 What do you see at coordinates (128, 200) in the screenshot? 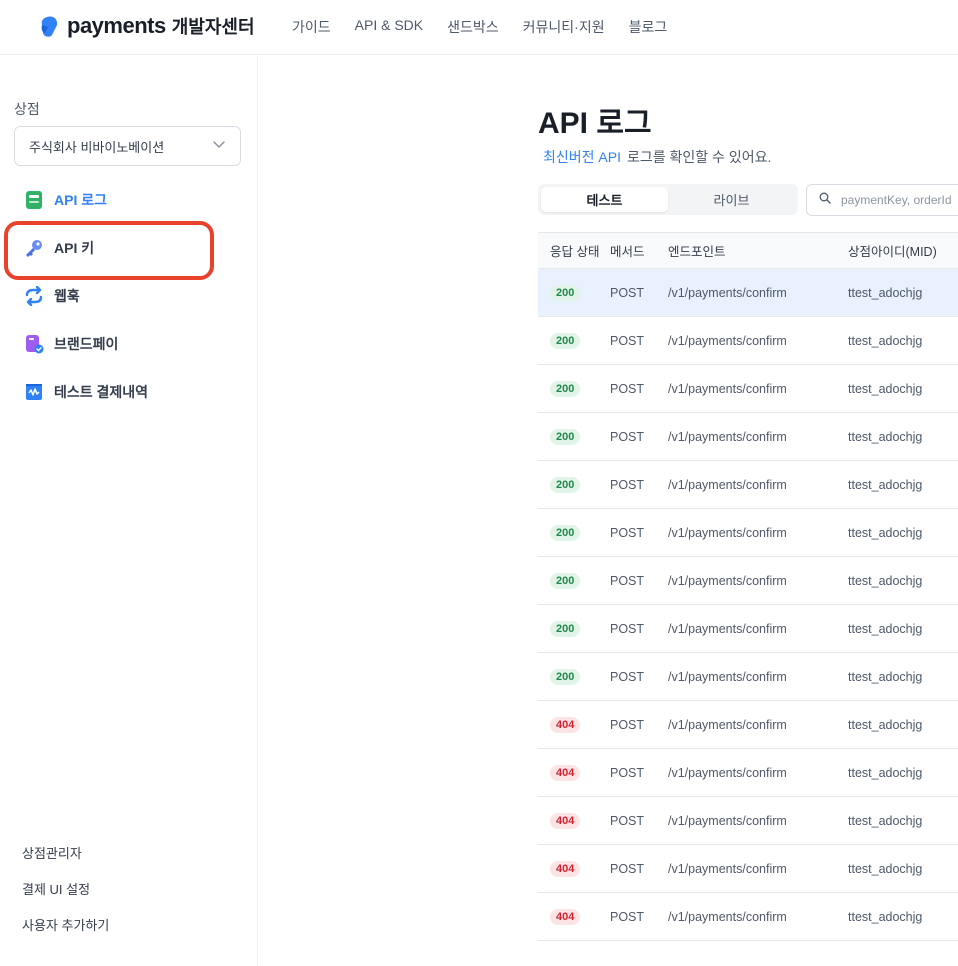
I see `sidebar-item-api-log: API 로그` at bounding box center [128, 200].